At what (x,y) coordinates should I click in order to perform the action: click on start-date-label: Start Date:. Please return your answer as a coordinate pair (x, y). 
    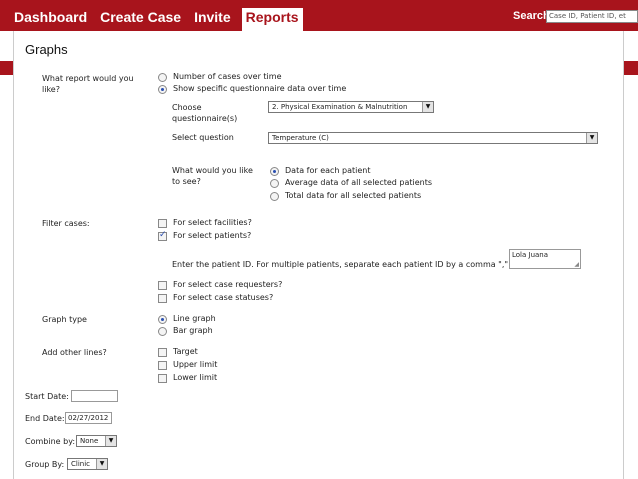
    Looking at the image, I should click on (47, 396).